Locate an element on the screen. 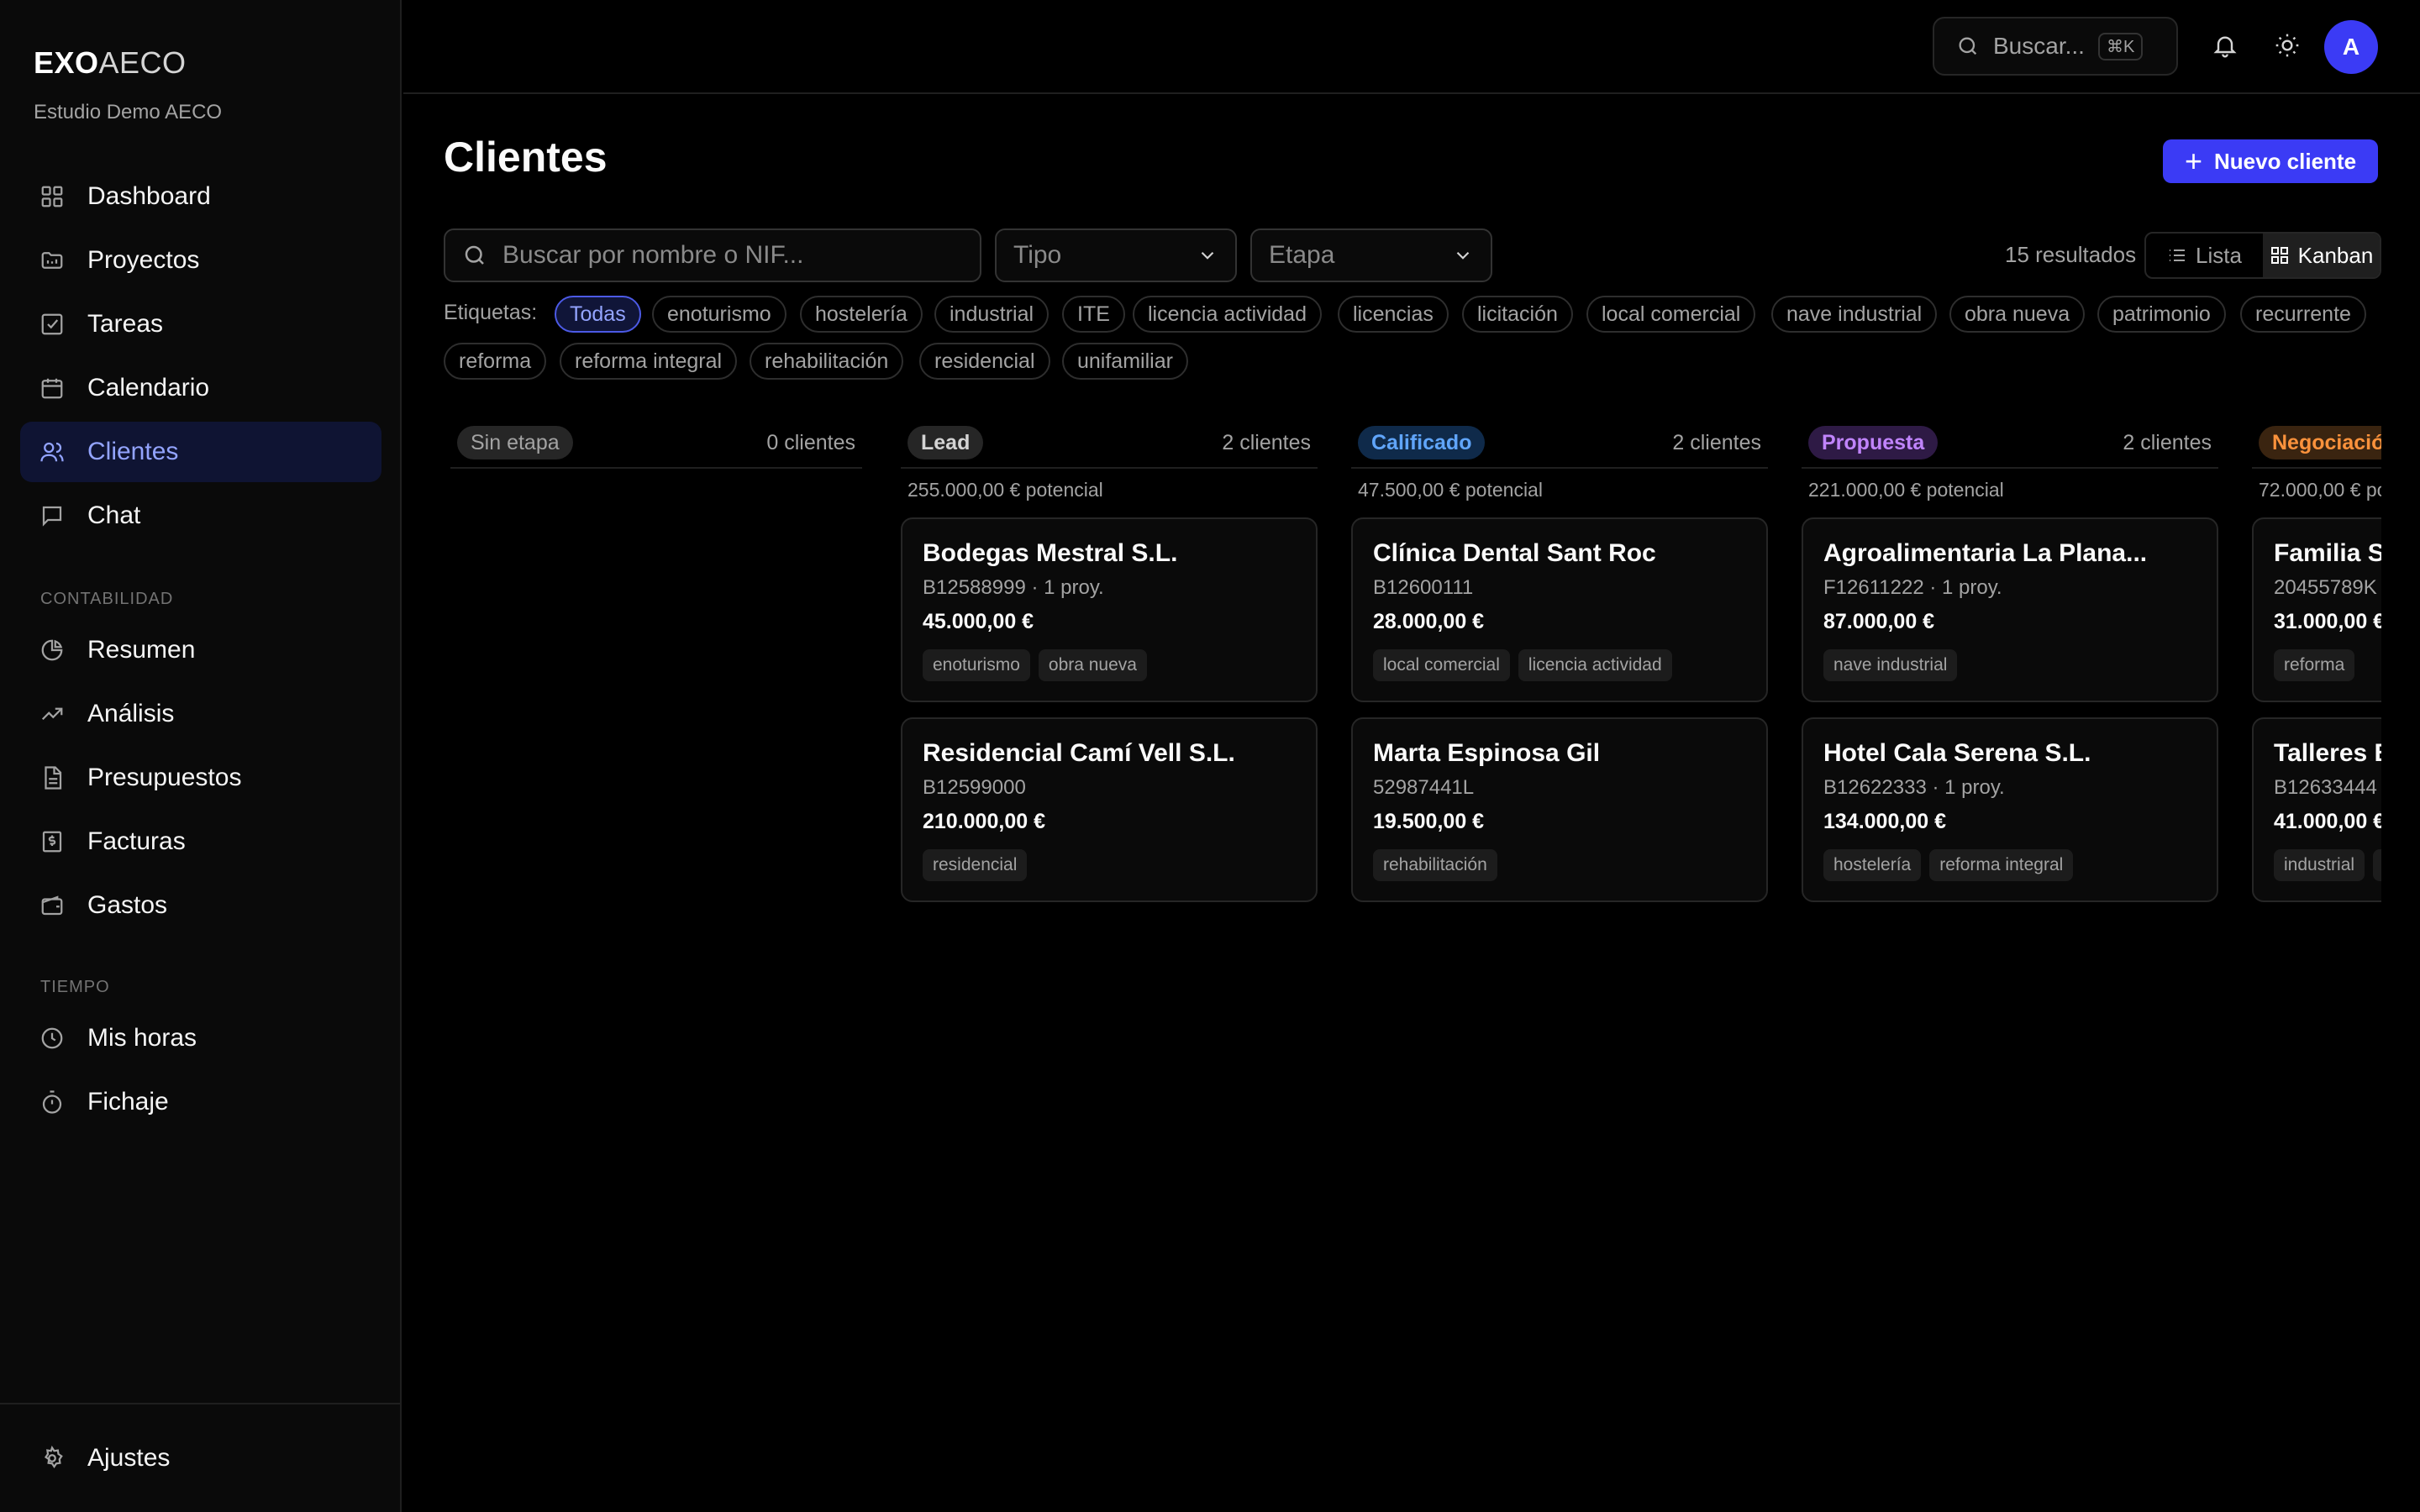 This screenshot has width=2420, height=1512. tag-filter: local comercial is located at coordinates (1671, 314).